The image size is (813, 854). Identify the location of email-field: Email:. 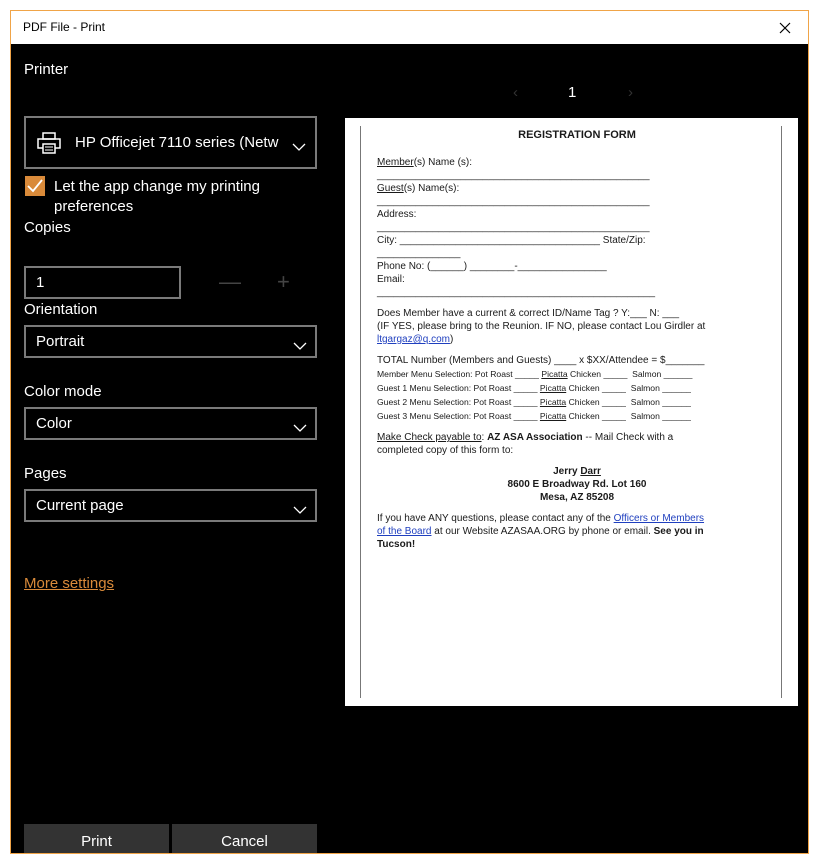
(391, 279).